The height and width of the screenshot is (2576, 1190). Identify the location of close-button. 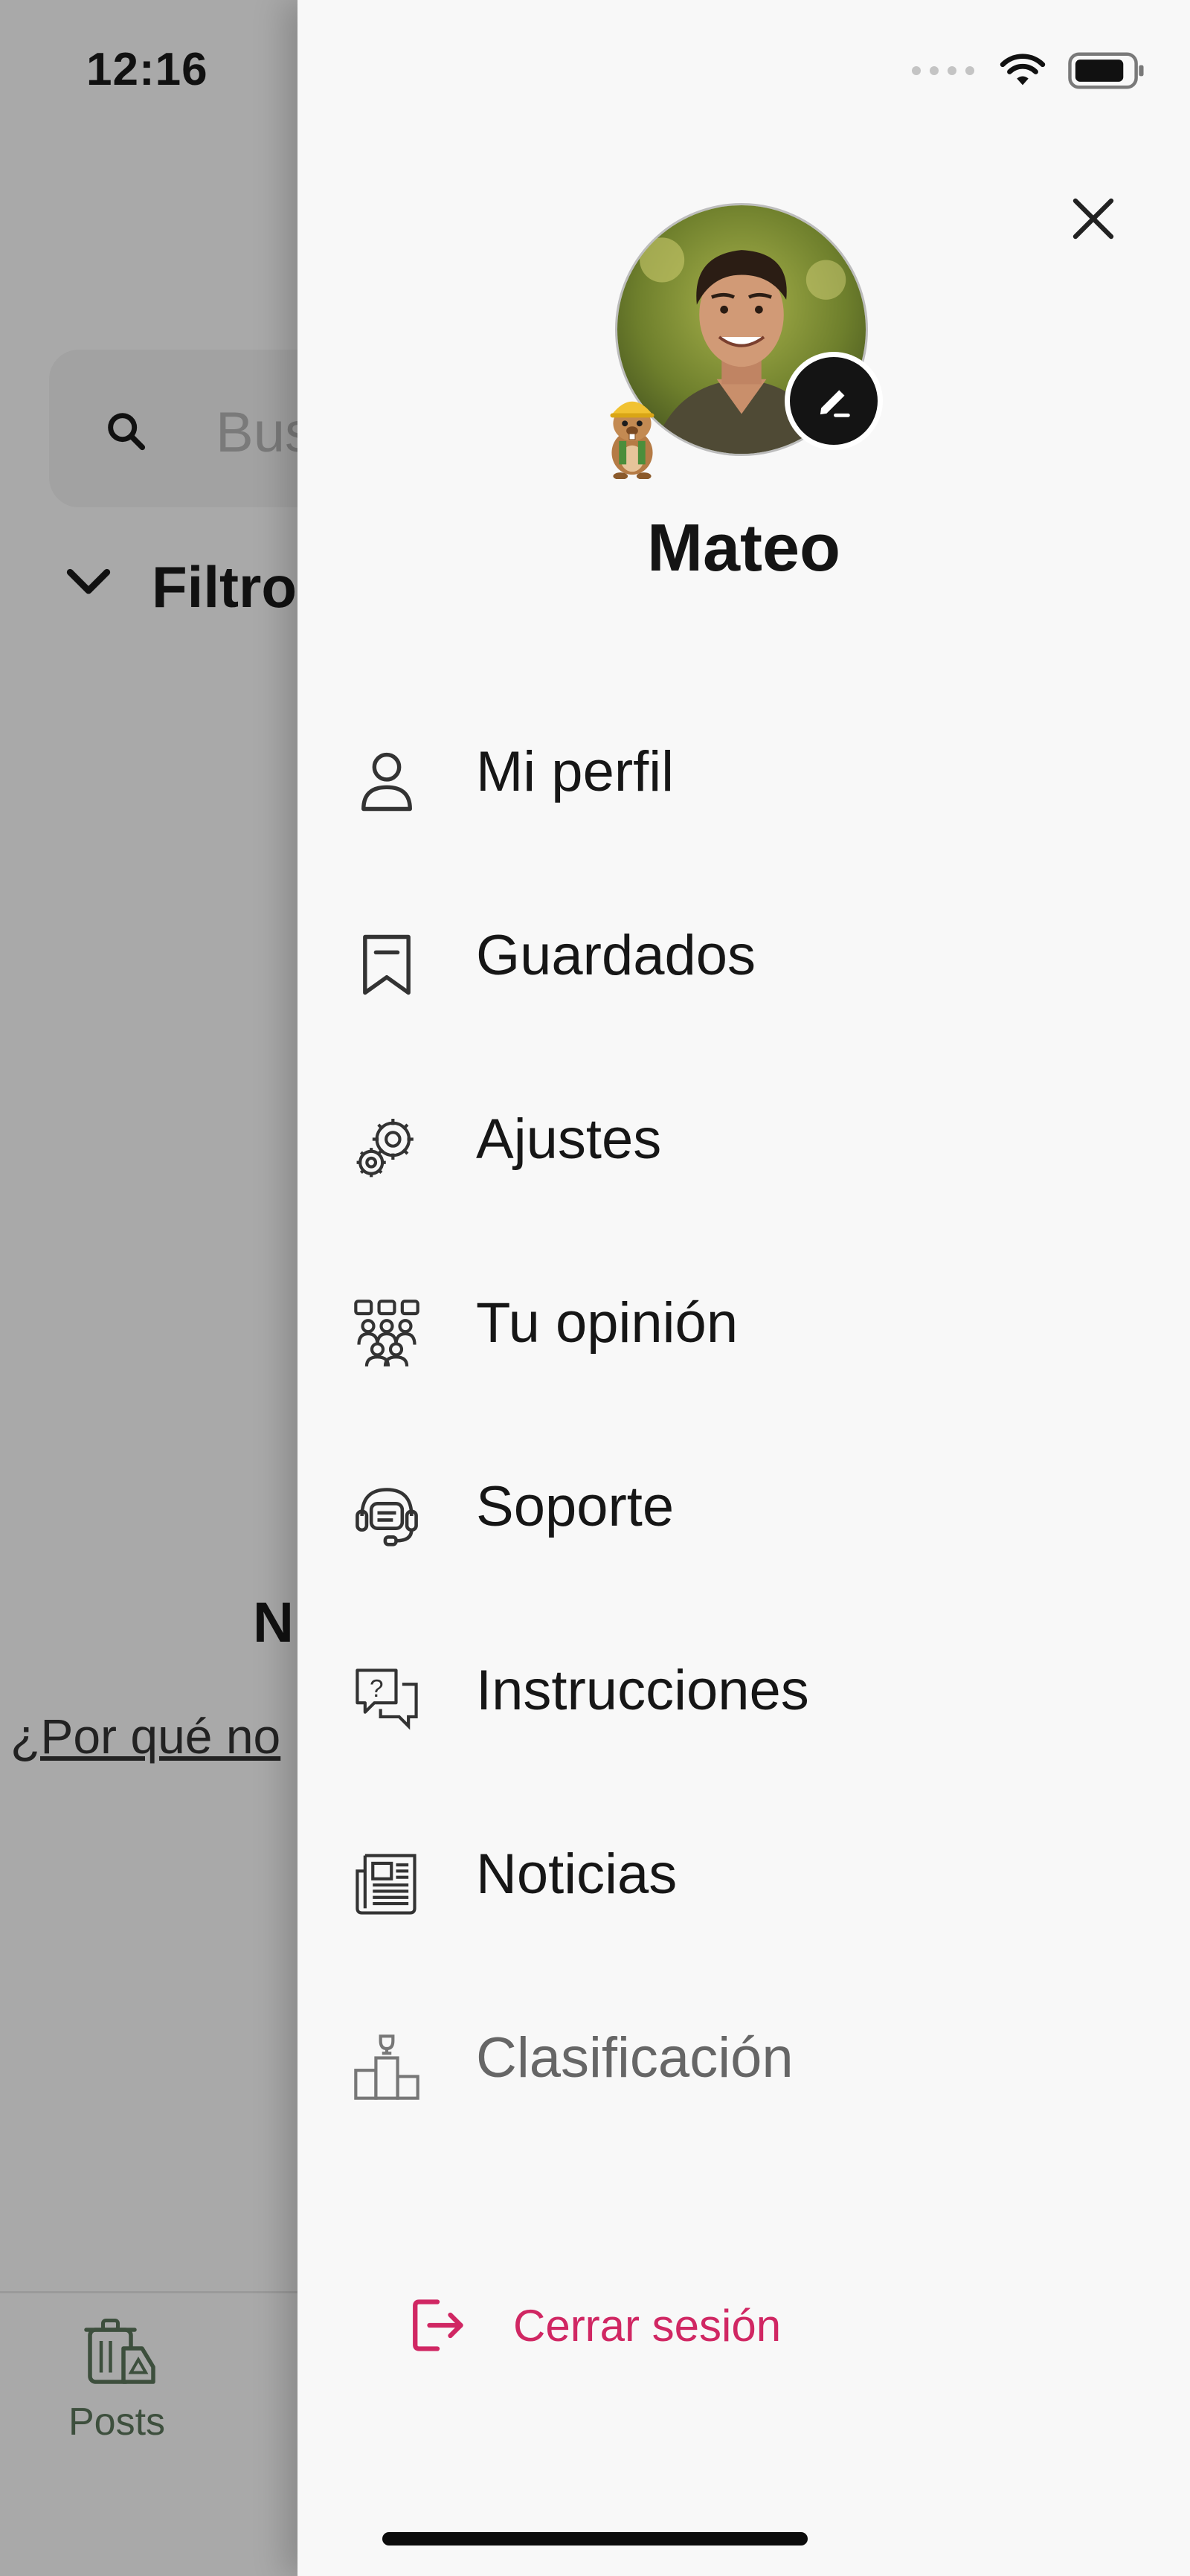
(1093, 219).